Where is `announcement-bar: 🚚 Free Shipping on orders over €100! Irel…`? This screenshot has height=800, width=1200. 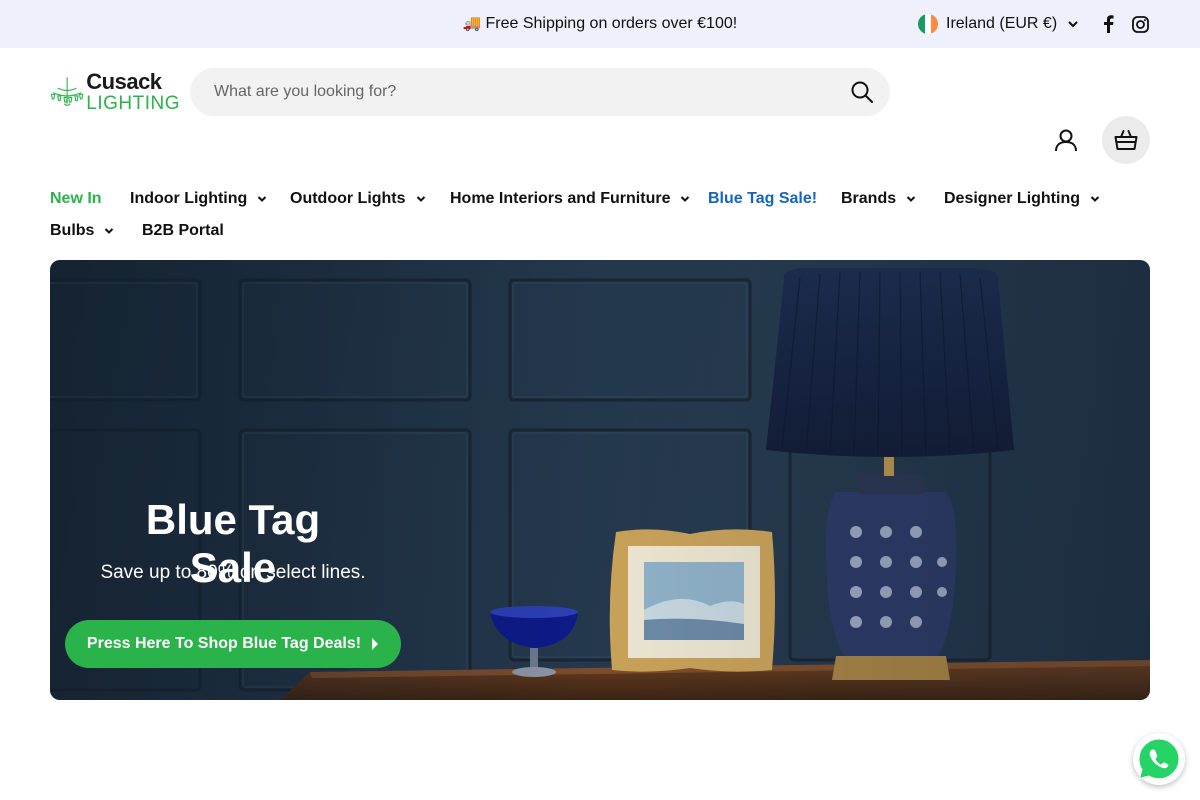 announcement-bar: 🚚 Free Shipping on orders over €100! Irel… is located at coordinates (600, 24).